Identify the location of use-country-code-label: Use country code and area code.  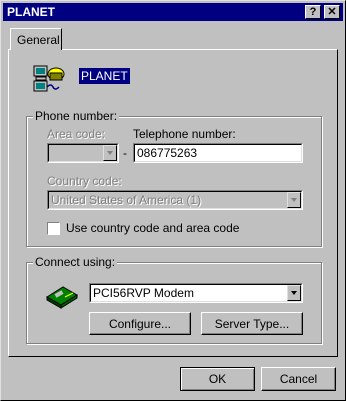
(152, 228).